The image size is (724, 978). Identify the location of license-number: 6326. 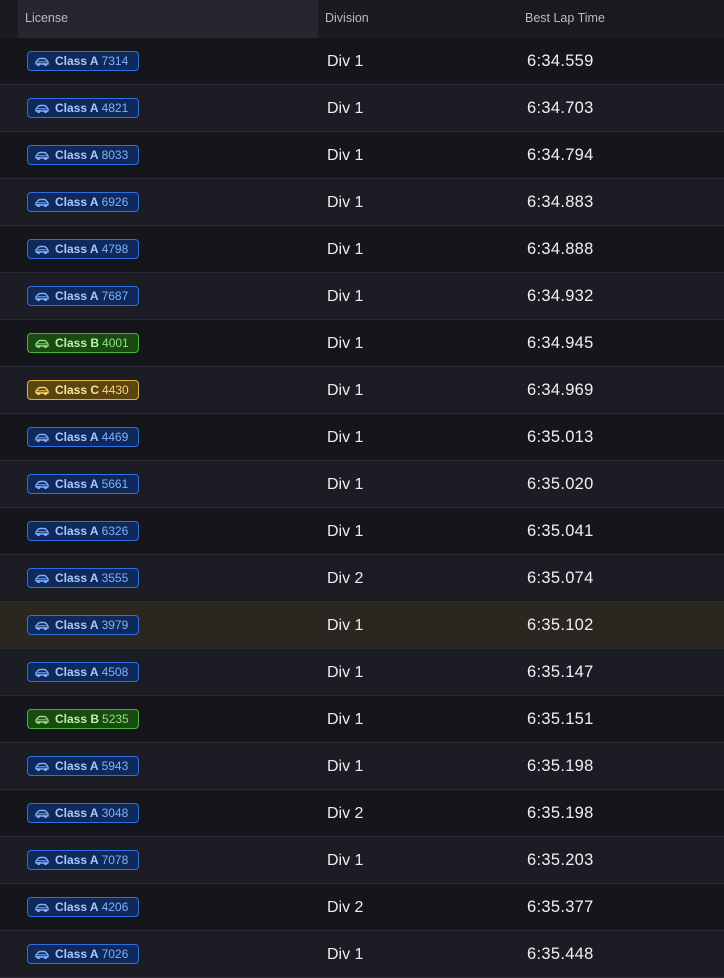
(115, 531).